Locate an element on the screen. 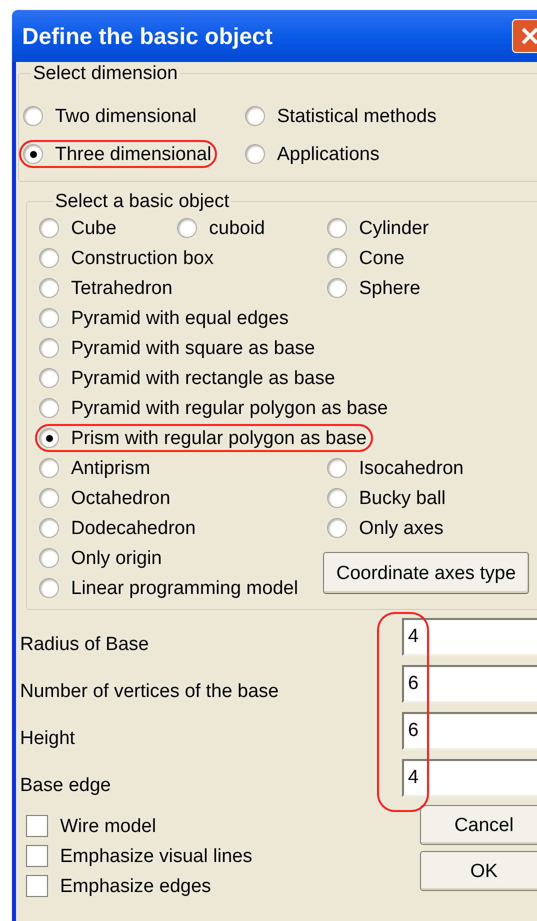 Image resolution: width=537 pixels, height=921 pixels. option-label: Dodecahedron is located at coordinates (133, 528).